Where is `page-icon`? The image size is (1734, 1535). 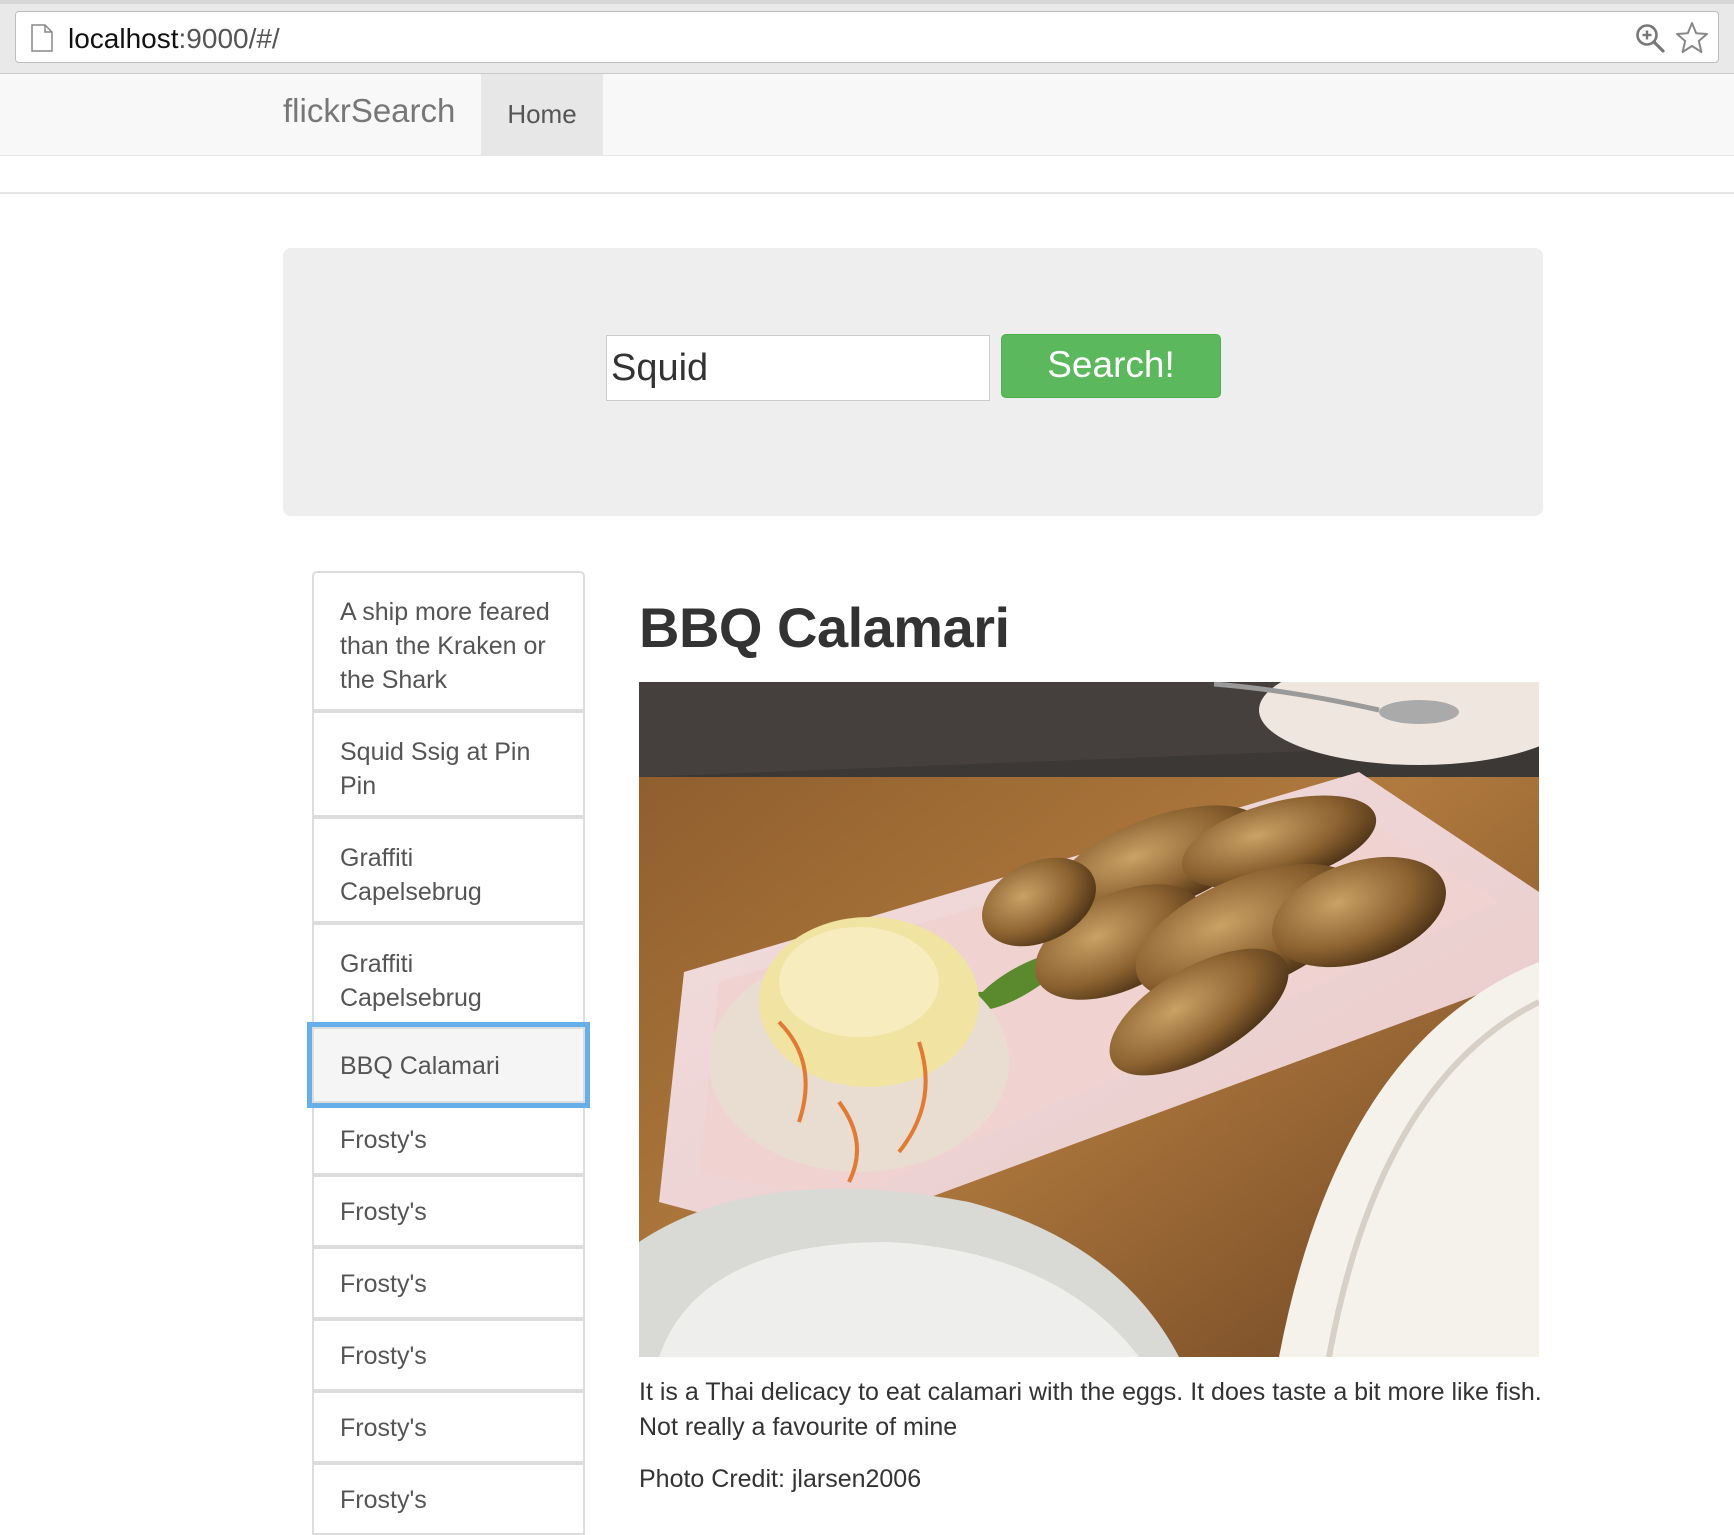
page-icon is located at coordinates (42, 38).